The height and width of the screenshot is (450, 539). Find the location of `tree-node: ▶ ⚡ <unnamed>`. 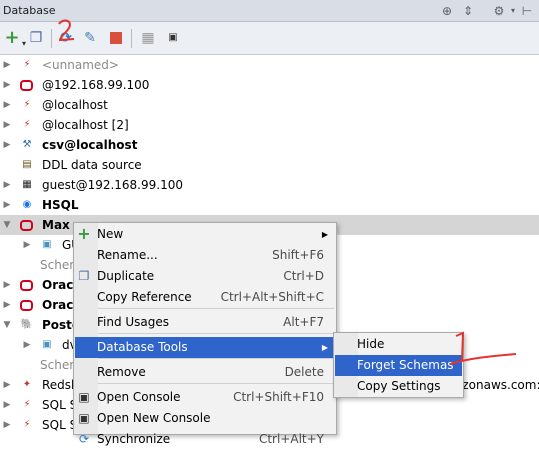

tree-node: ▶ ⚡ <unnamed> is located at coordinates (269, 65).